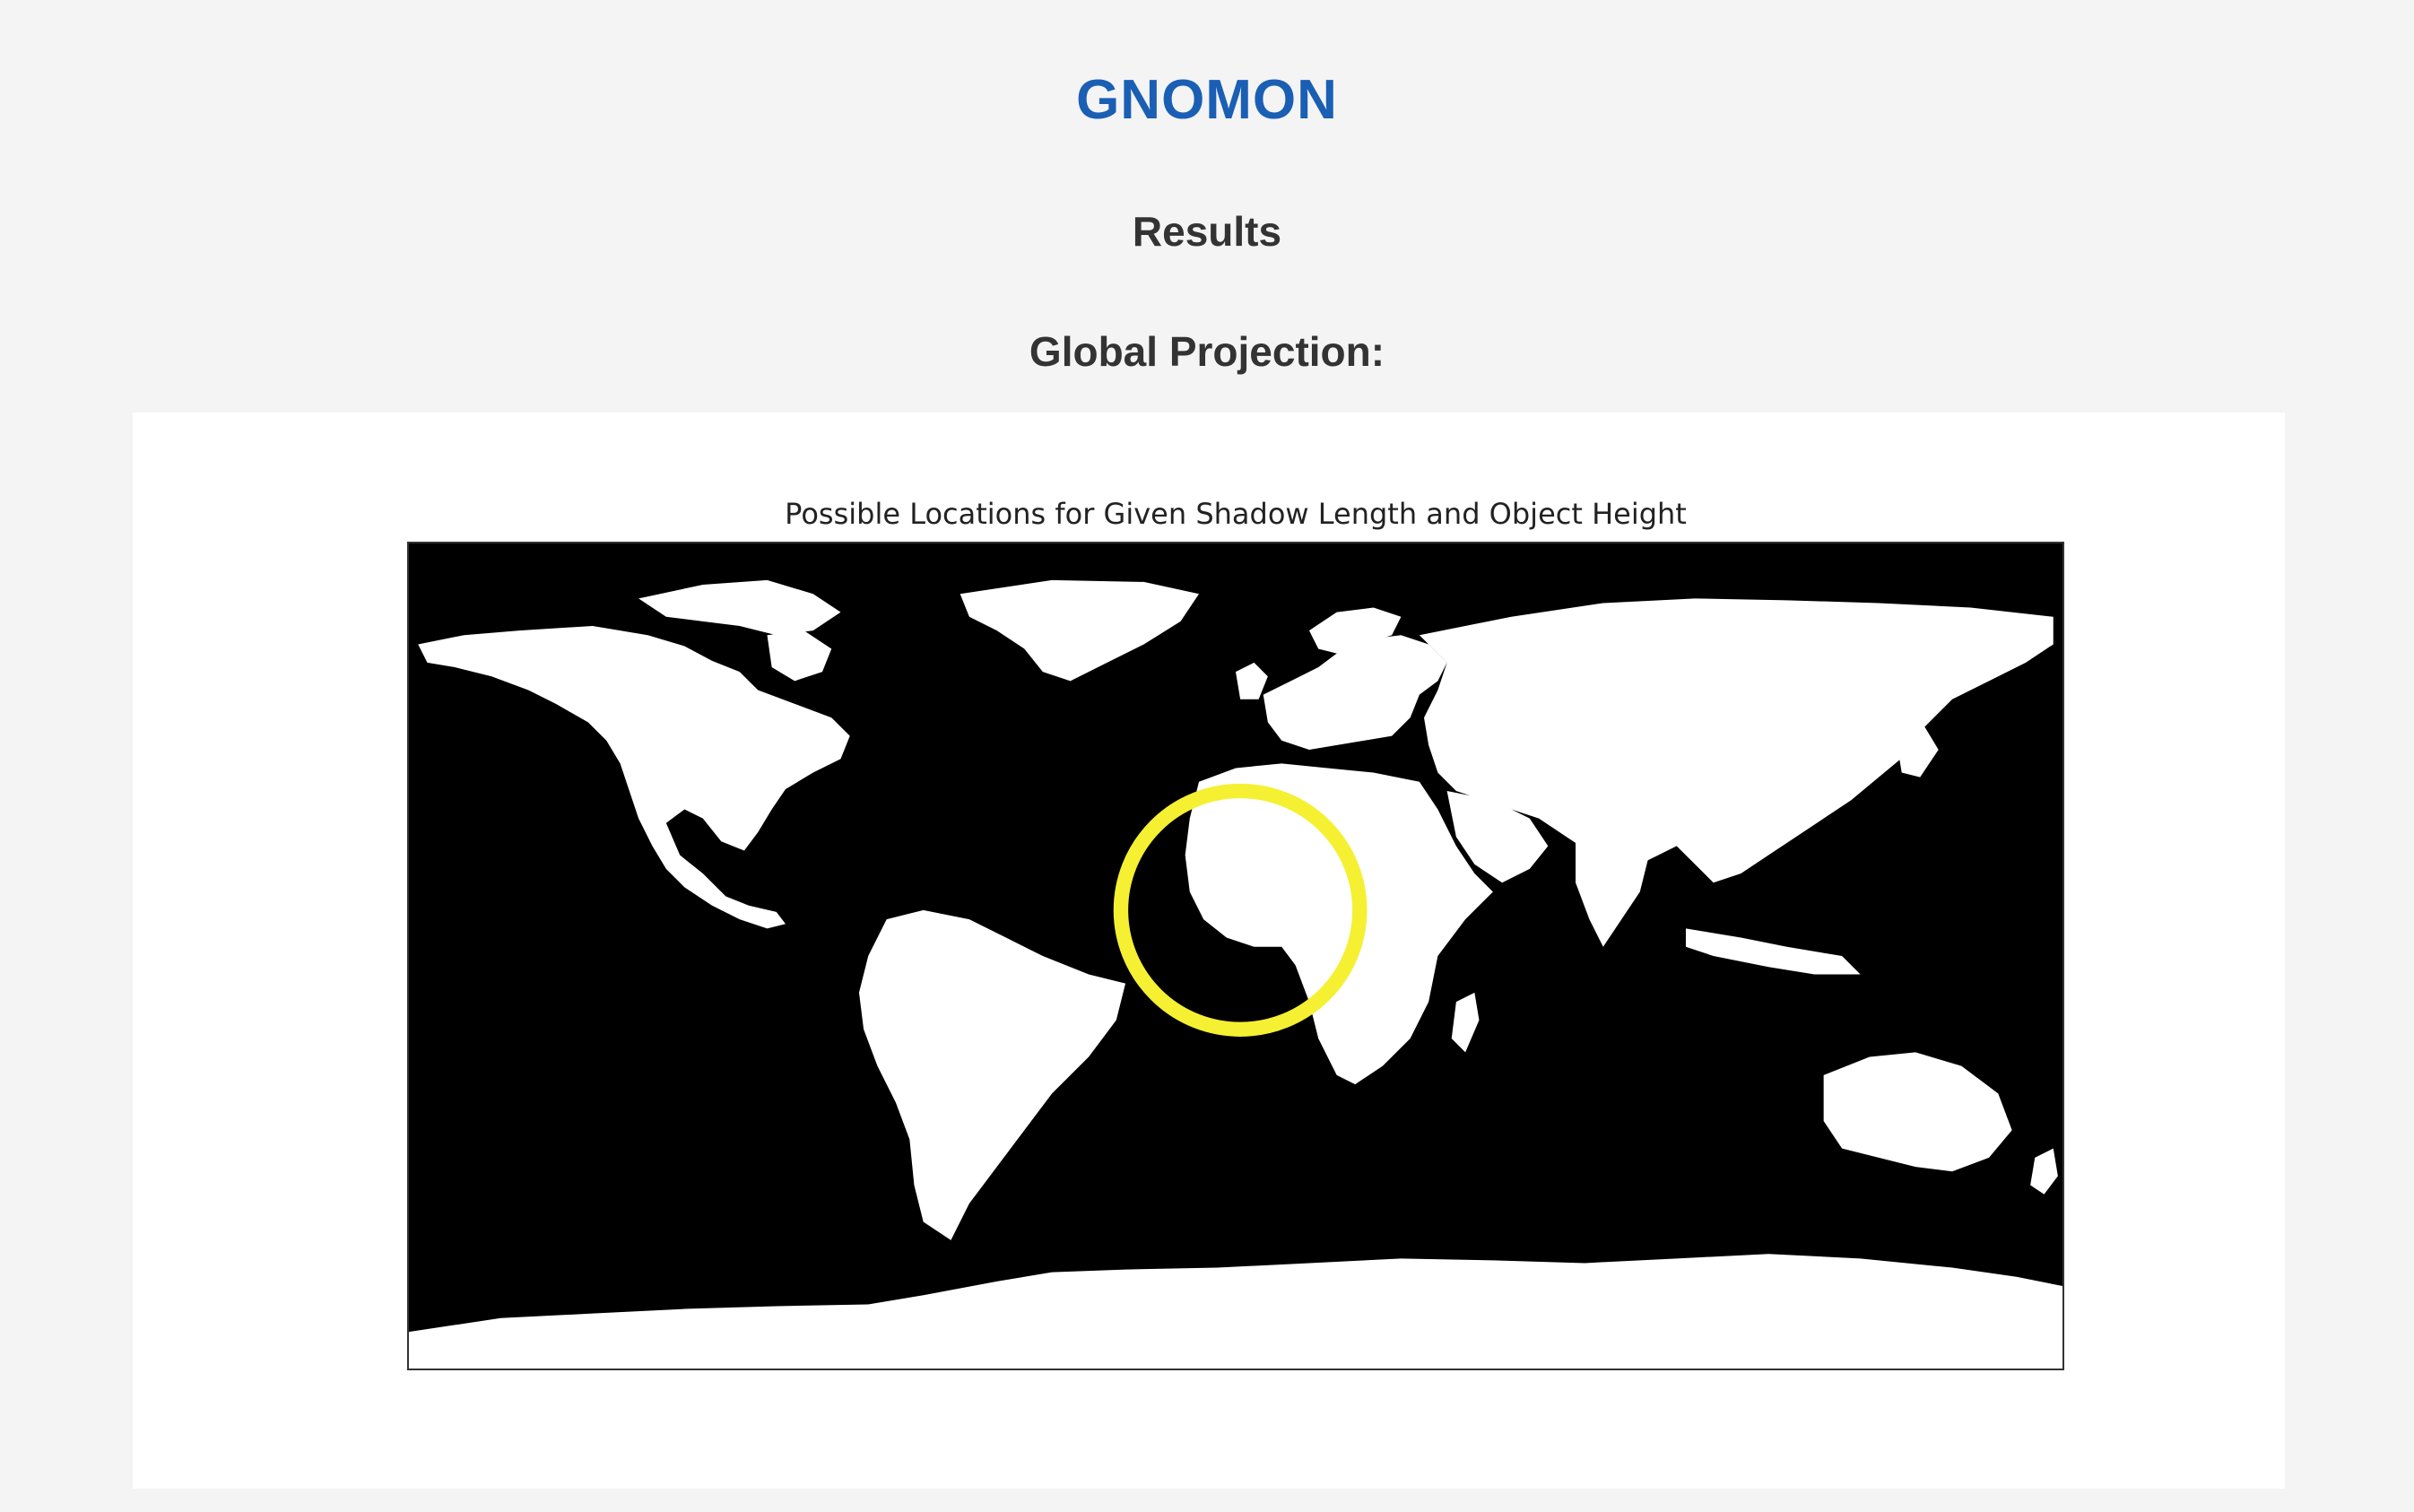 This screenshot has width=2414, height=1512. What do you see at coordinates (1207, 231) in the screenshot?
I see `results-heading: Results` at bounding box center [1207, 231].